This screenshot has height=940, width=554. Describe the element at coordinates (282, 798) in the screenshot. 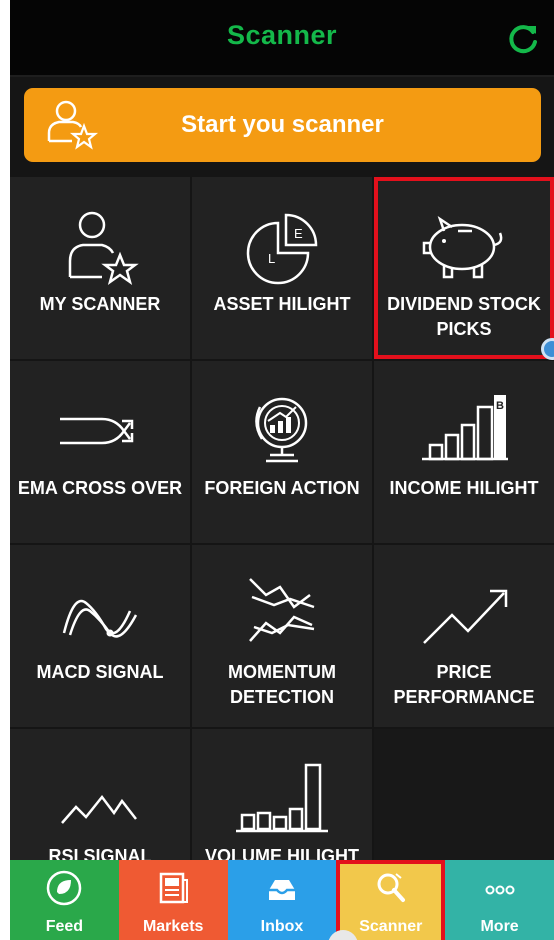

I see `volume-bars-icon` at that location.